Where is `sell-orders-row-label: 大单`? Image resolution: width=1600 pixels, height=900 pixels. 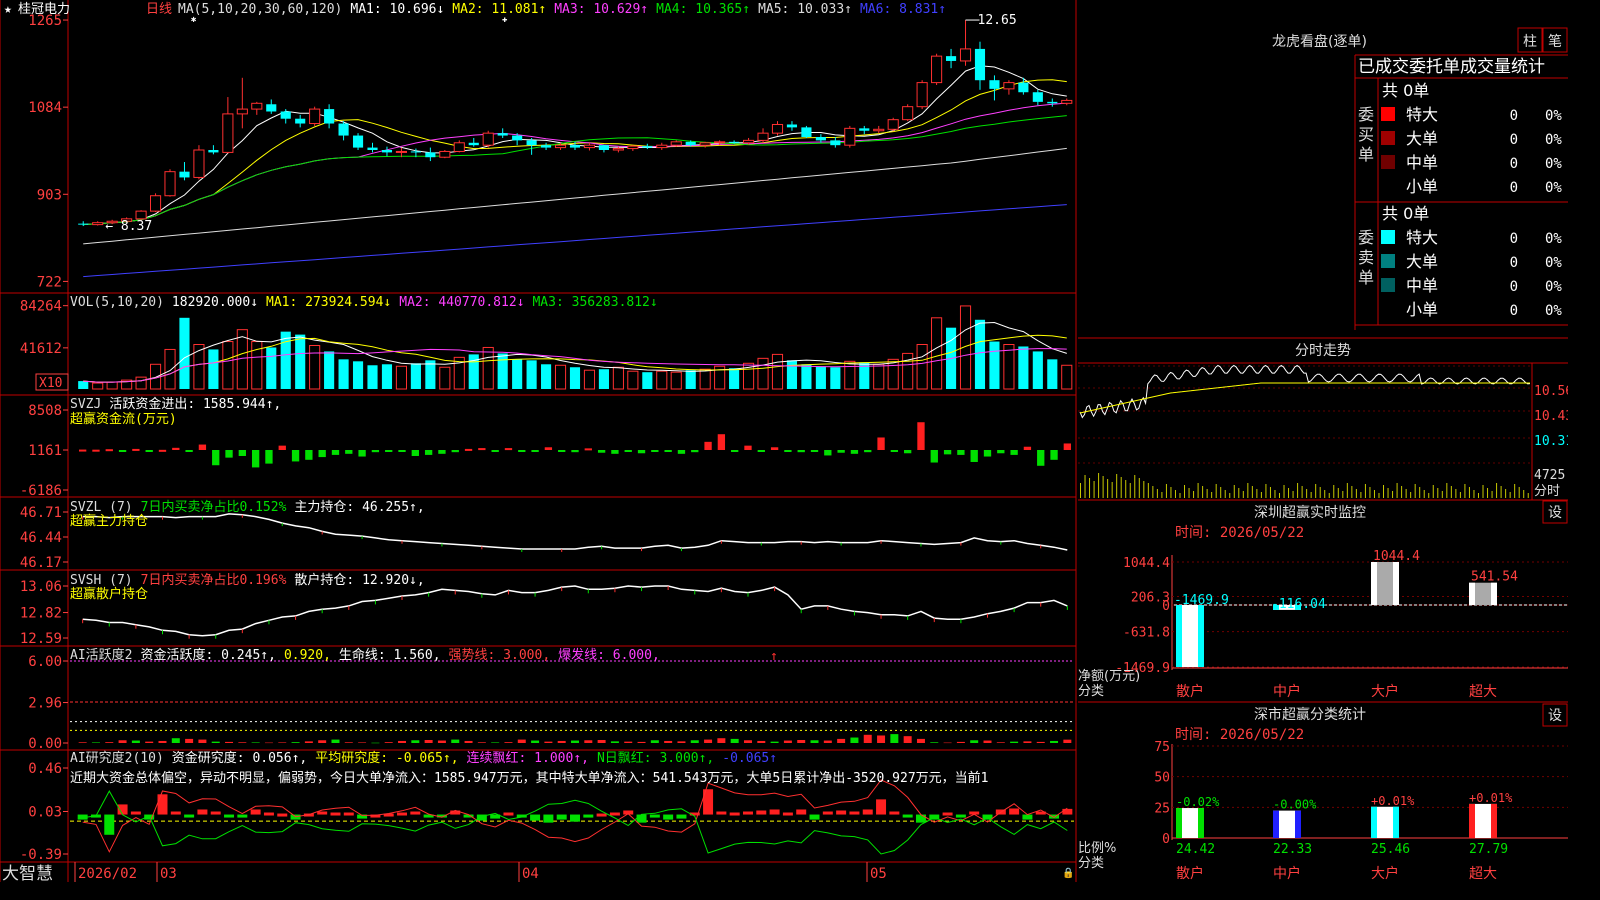
sell-orders-row-label: 大单 is located at coordinates (1422, 261).